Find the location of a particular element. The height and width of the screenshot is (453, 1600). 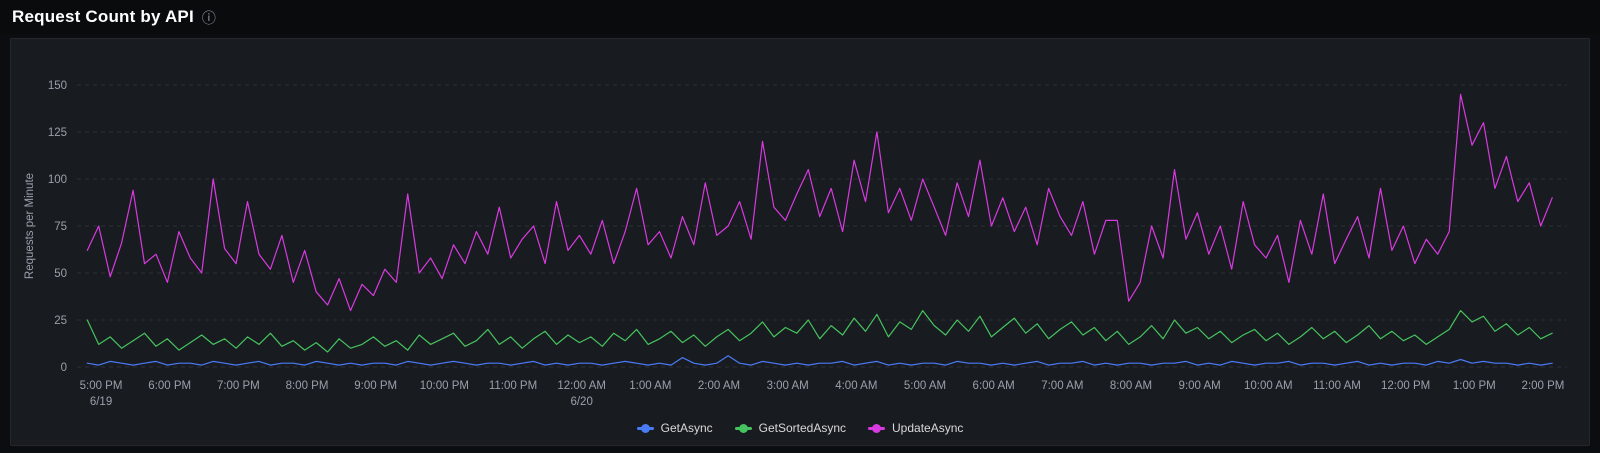

legend-item-UpdateAsync: UpdateAsync is located at coordinates (915, 428).